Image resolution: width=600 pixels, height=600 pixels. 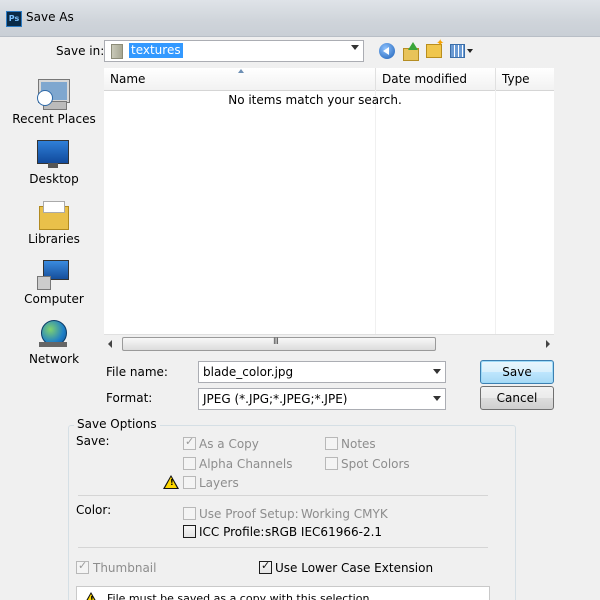 What do you see at coordinates (435, 48) in the screenshot?
I see `new-folder-icon` at bounding box center [435, 48].